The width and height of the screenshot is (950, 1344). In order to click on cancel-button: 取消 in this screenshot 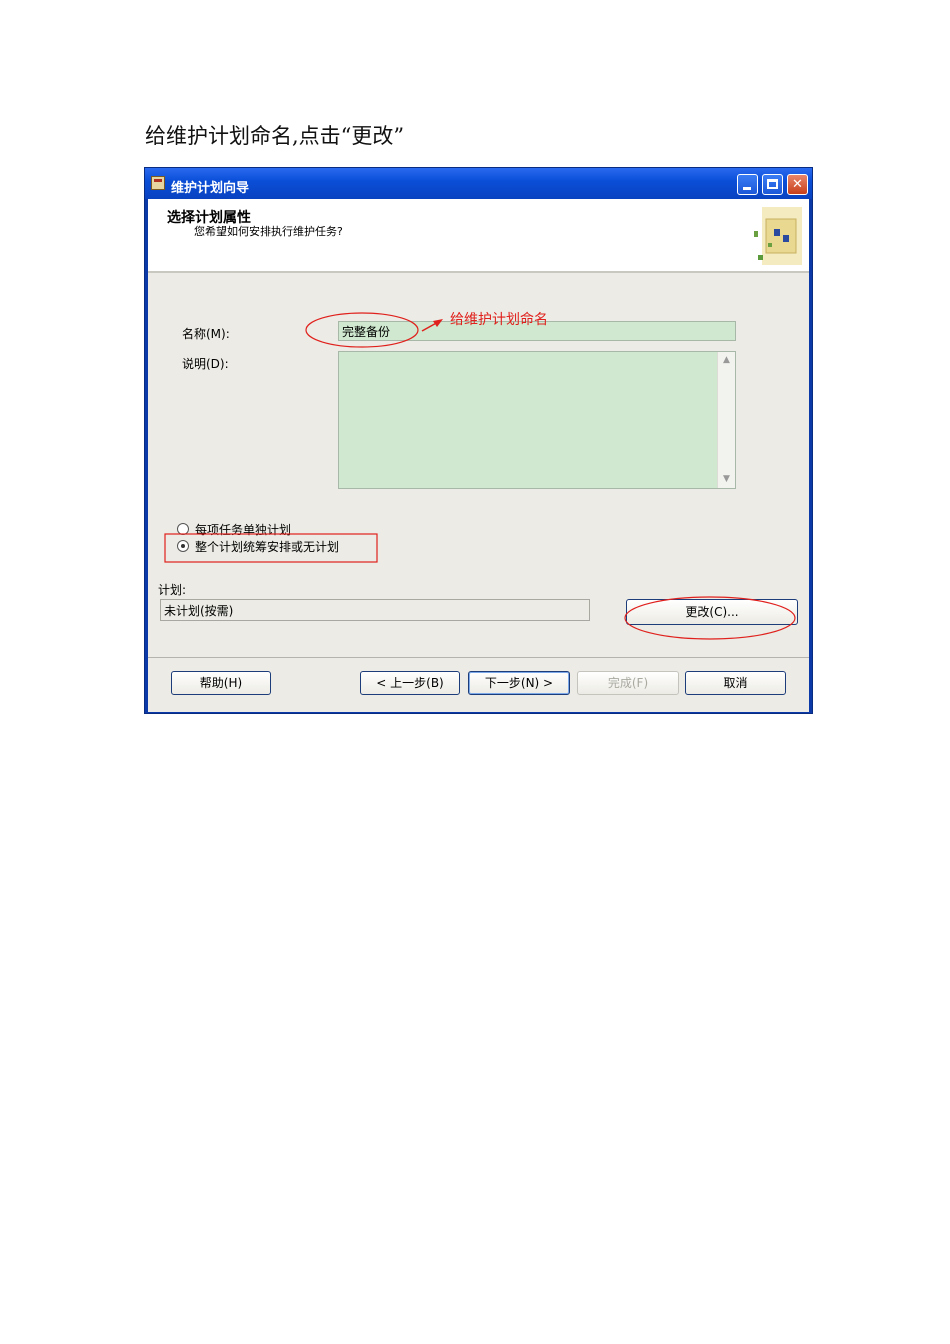, I will do `click(735, 683)`.